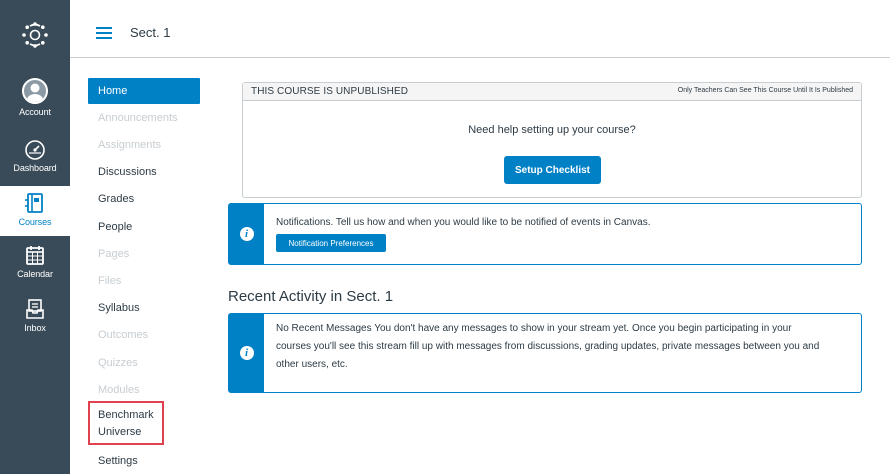 Image resolution: width=890 pixels, height=474 pixels. I want to click on recent-activity-heading: Recent Activity in Sect. 1, so click(311, 296).